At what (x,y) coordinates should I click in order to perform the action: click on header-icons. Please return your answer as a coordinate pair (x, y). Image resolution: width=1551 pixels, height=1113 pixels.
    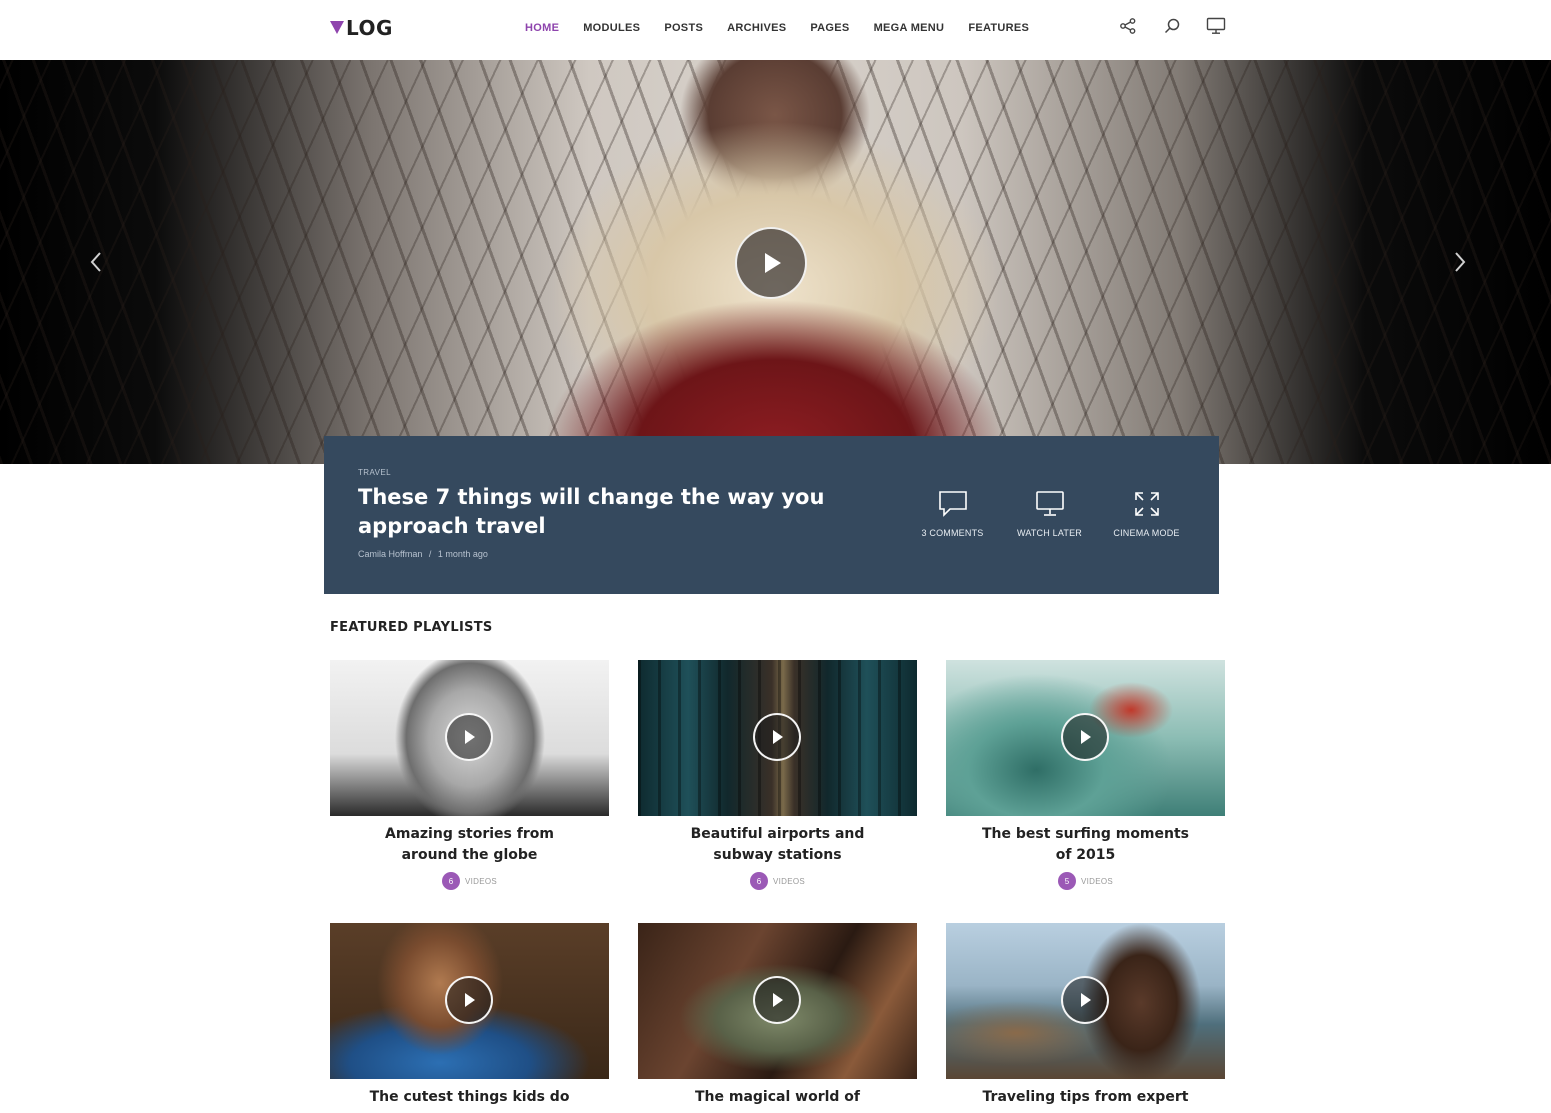
    Looking at the image, I should click on (1172, 26).